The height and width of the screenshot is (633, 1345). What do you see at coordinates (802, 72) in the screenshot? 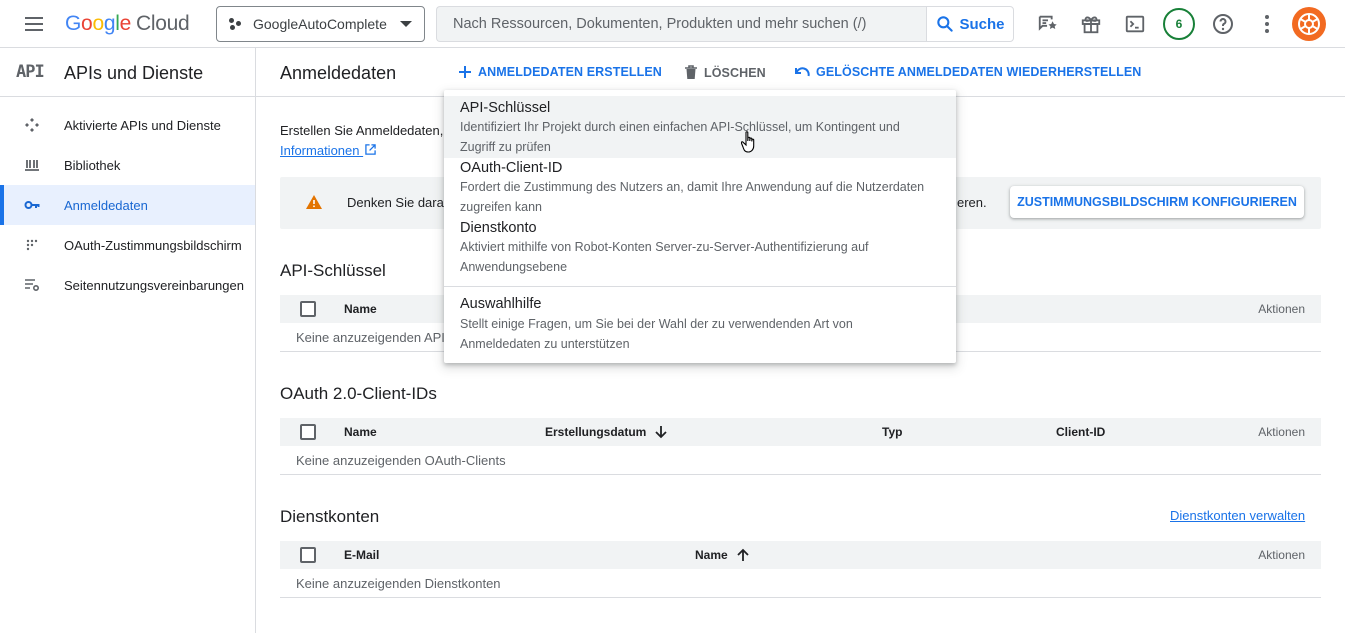
I see `undo-icon` at bounding box center [802, 72].